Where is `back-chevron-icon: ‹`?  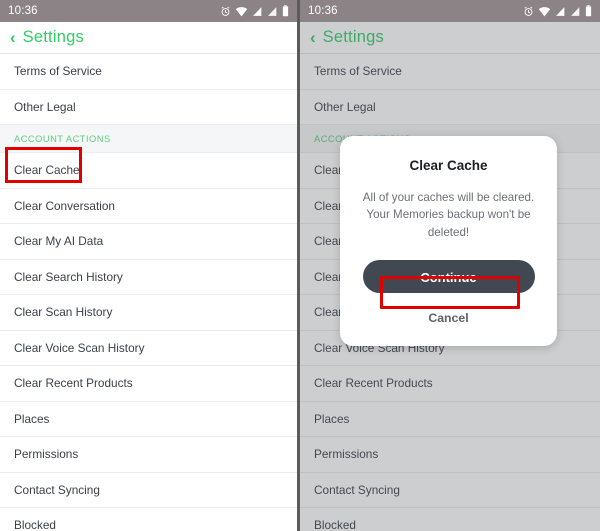 back-chevron-icon: ‹ is located at coordinates (13, 37).